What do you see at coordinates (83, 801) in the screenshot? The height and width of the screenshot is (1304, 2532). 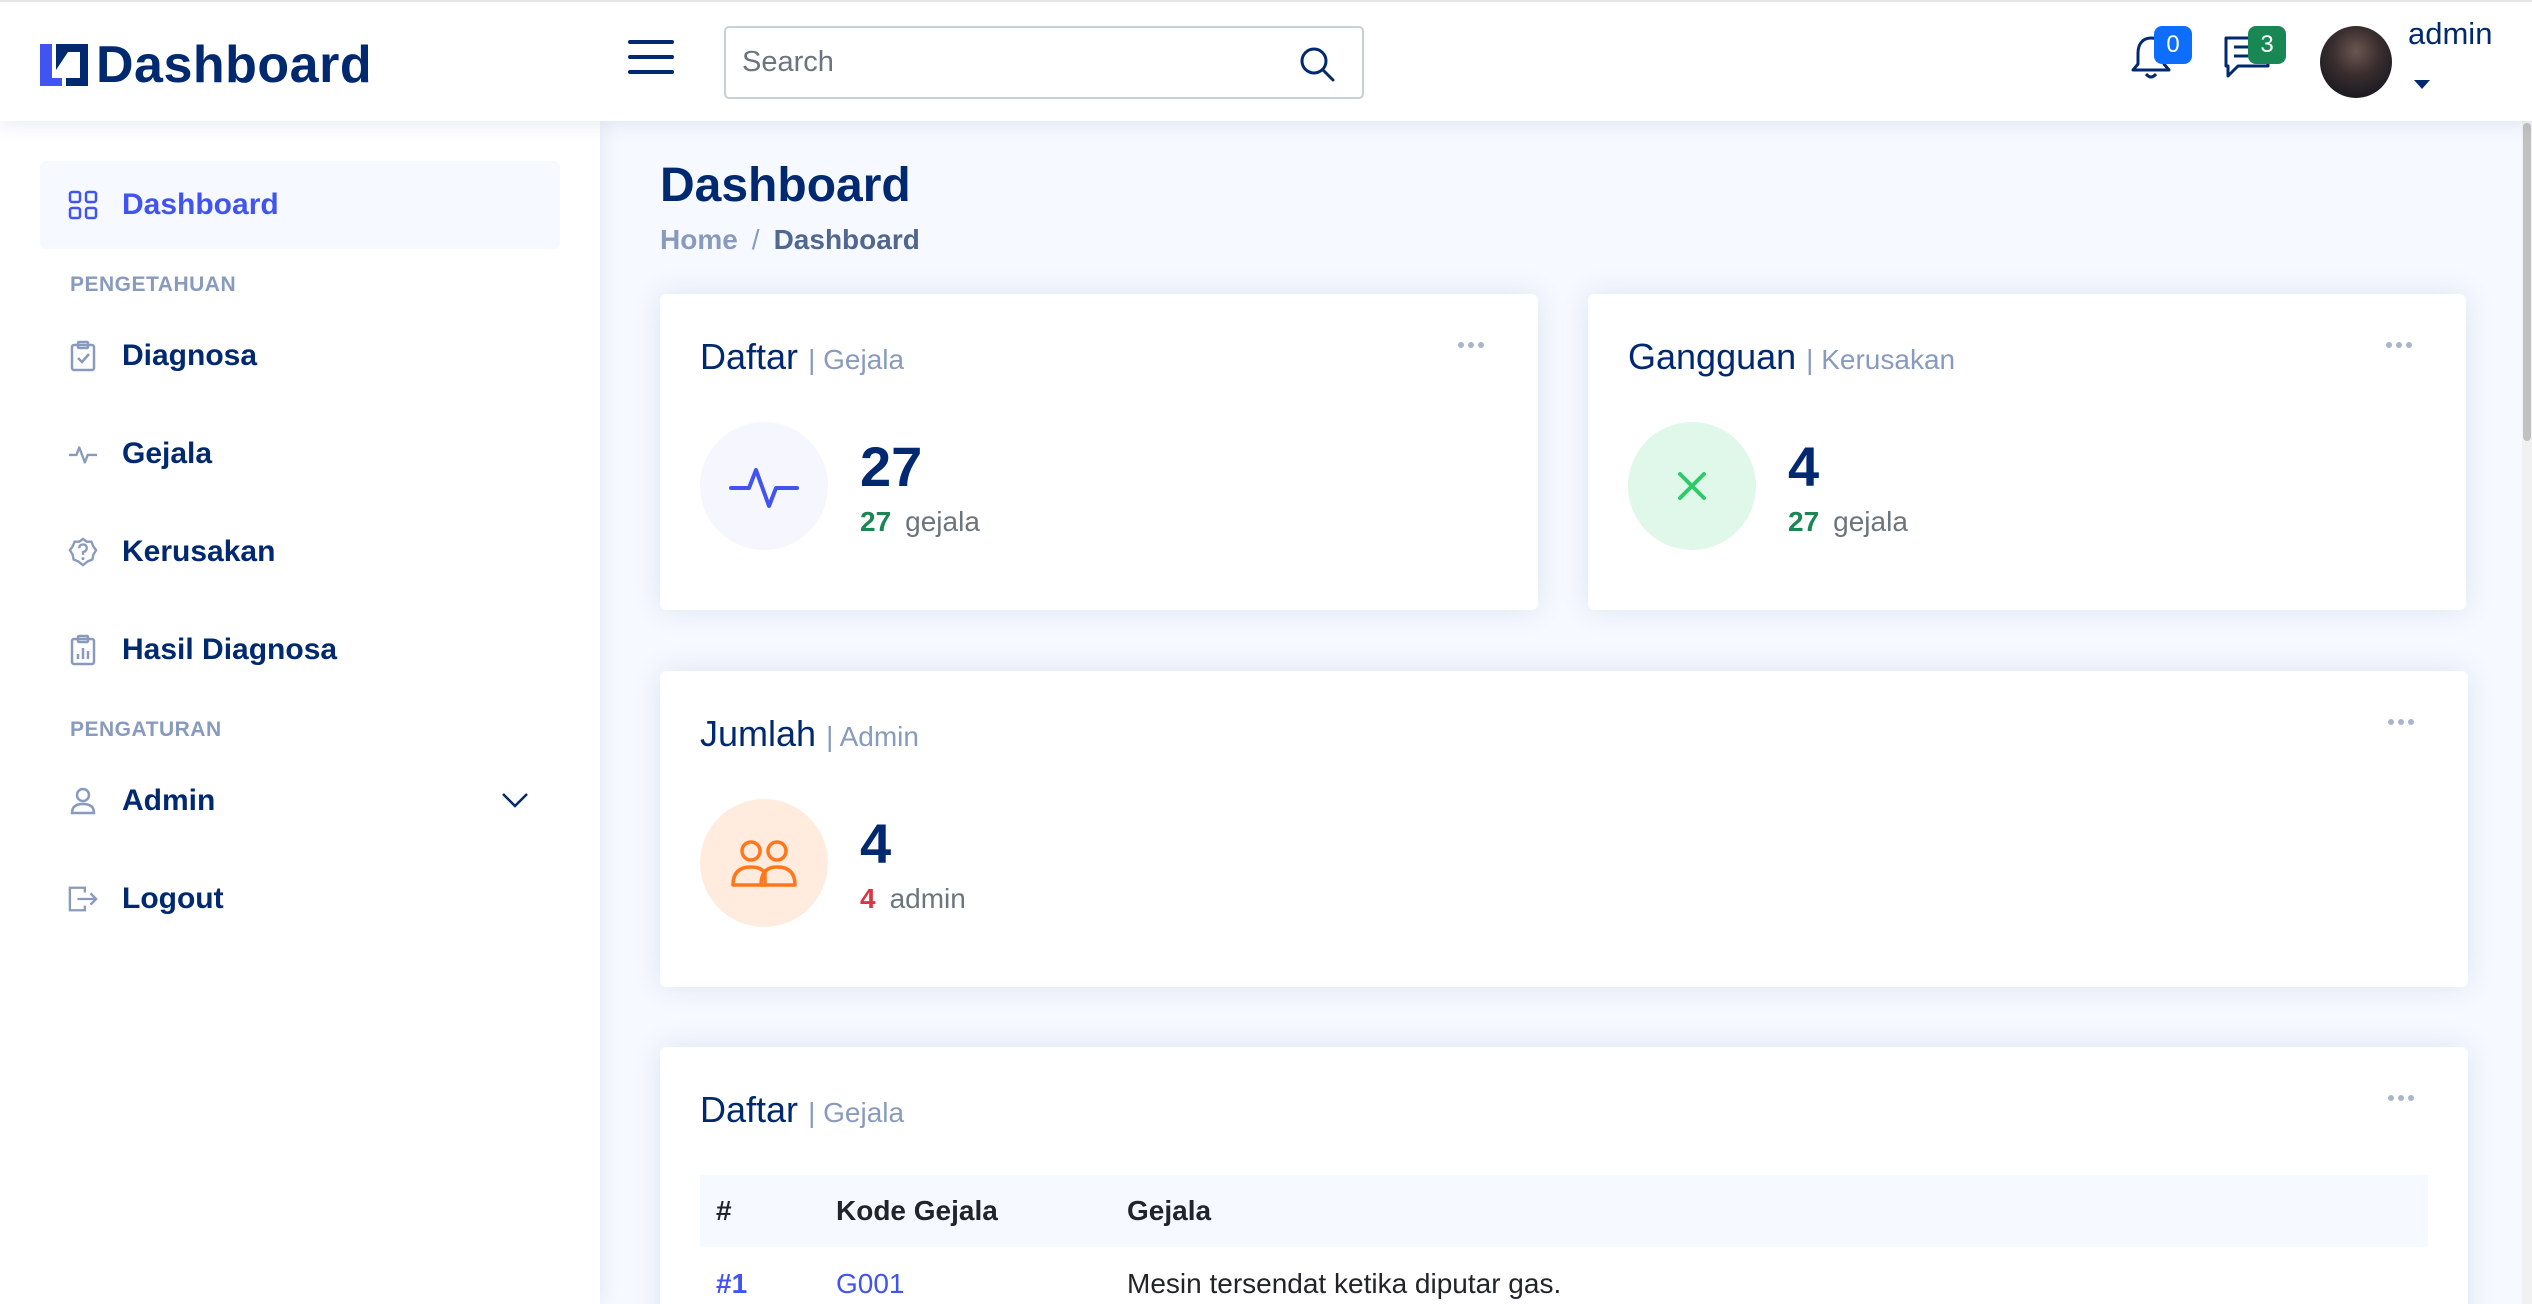 I see `person-icon` at bounding box center [83, 801].